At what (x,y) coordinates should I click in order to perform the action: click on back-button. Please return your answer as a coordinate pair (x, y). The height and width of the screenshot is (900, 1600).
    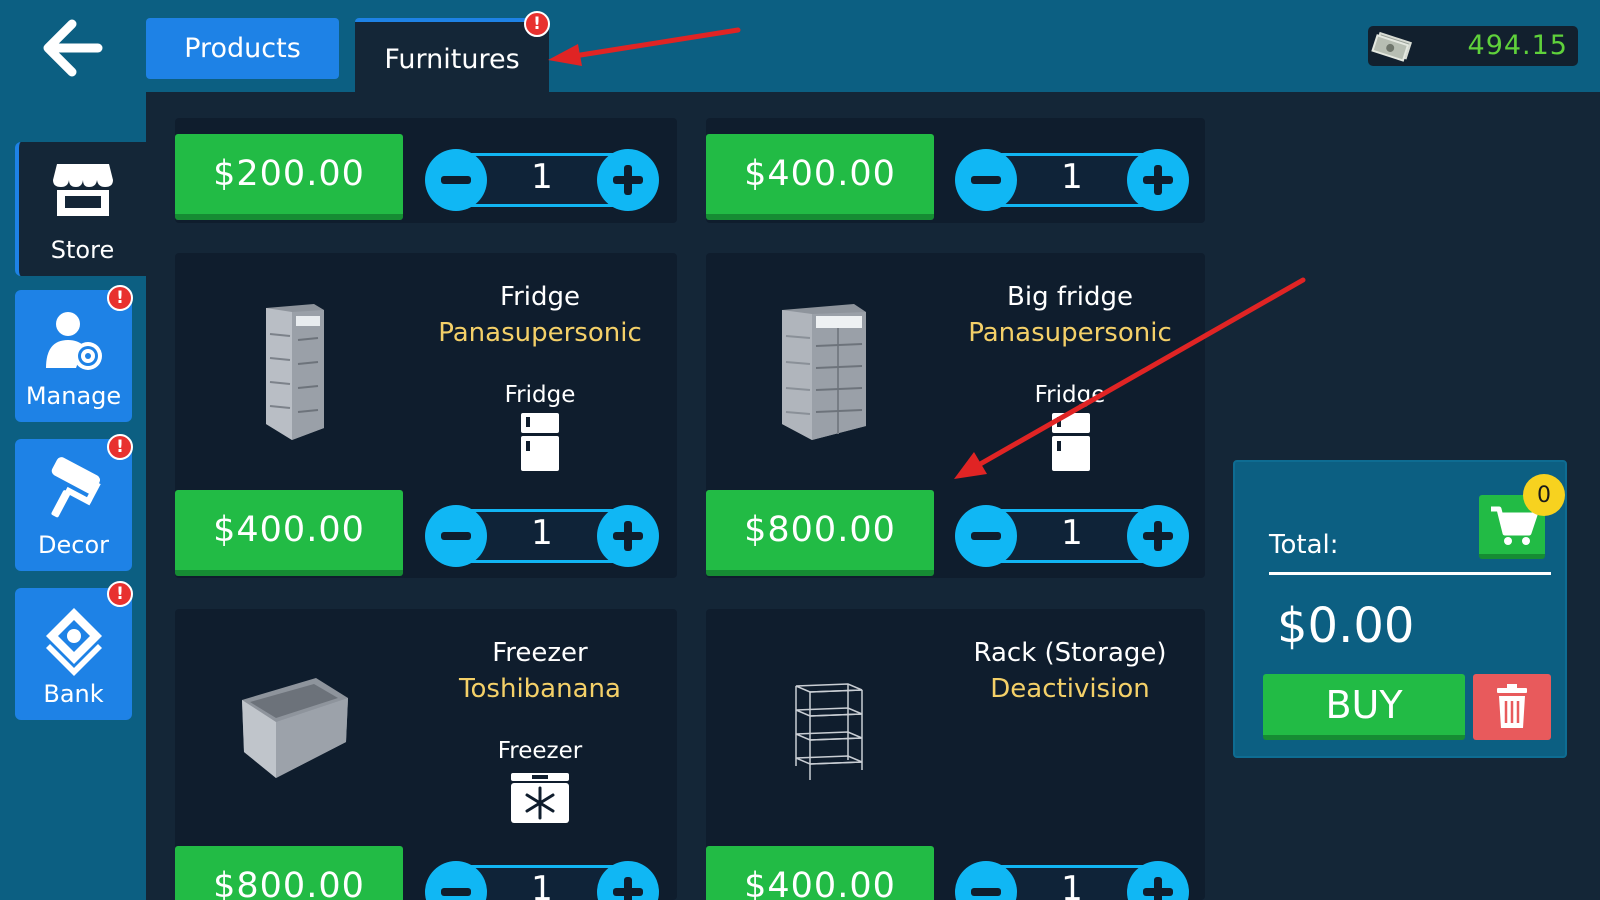
    Looking at the image, I should click on (73, 48).